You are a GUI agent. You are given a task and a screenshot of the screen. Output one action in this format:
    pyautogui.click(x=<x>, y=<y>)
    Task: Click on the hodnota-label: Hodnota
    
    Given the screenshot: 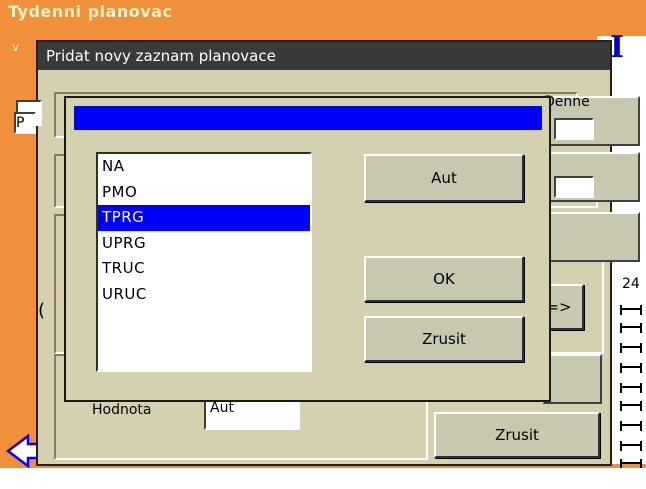 What is the action you would take?
    pyautogui.click(x=122, y=410)
    